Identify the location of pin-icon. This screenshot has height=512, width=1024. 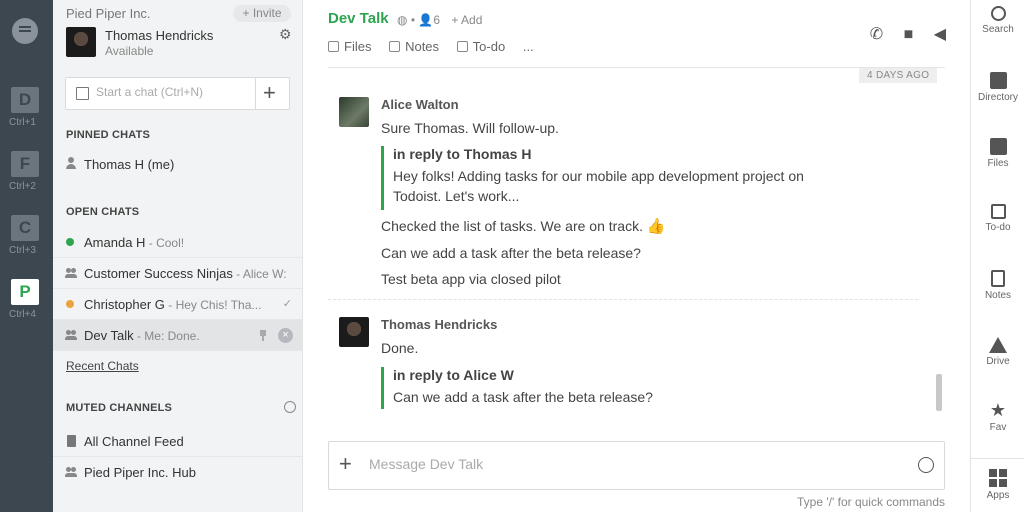
(263, 335).